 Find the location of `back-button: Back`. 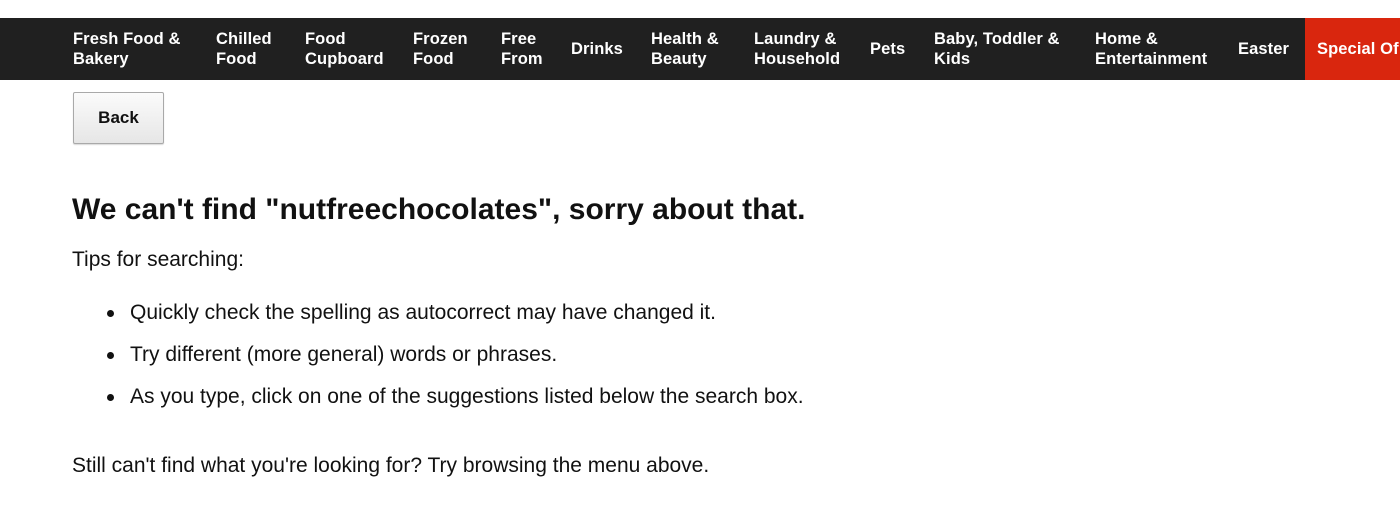

back-button: Back is located at coordinates (118, 118).